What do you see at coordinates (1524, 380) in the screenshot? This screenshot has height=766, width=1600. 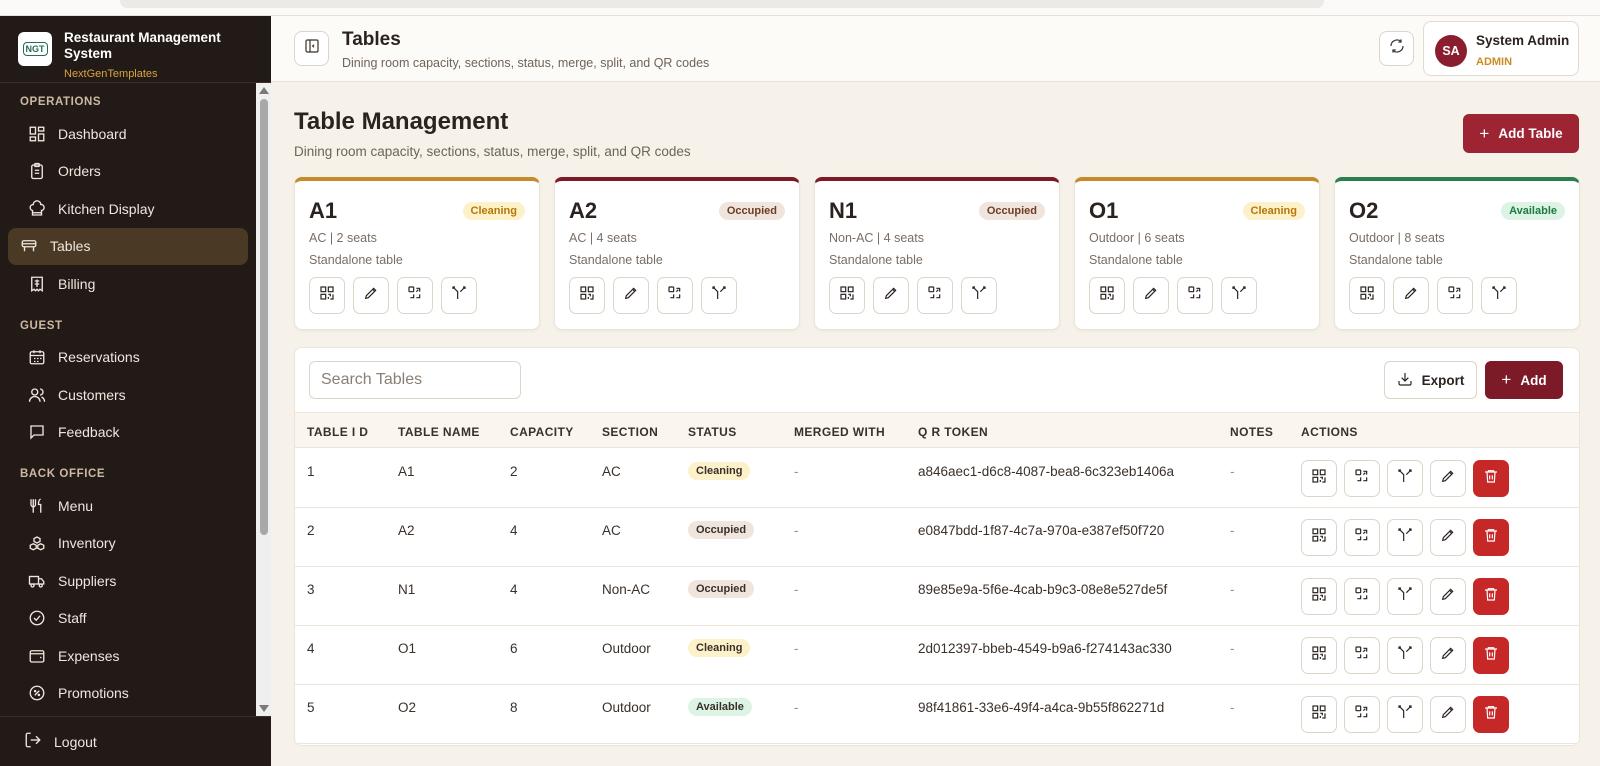 I see `add-button: + Add` at bounding box center [1524, 380].